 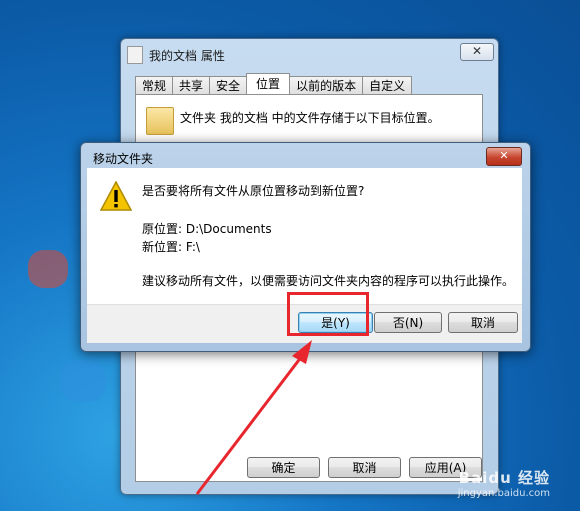 What do you see at coordinates (283, 467) in the screenshot?
I see `ok-button: 确定` at bounding box center [283, 467].